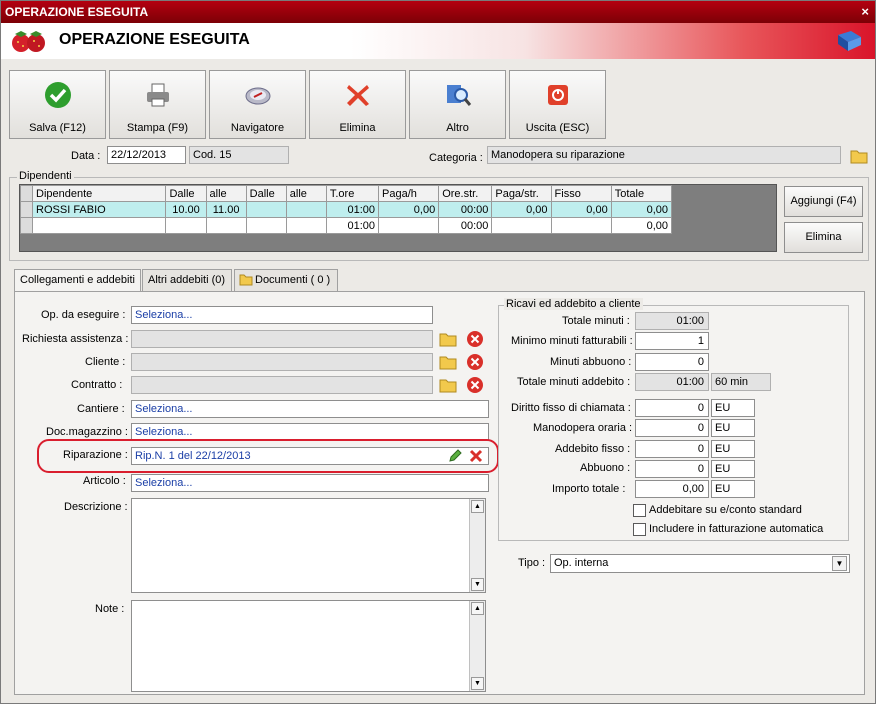 This screenshot has height=704, width=876. What do you see at coordinates (83, 315) in the screenshot?
I see `op-label: Op. da eseguire :` at bounding box center [83, 315].